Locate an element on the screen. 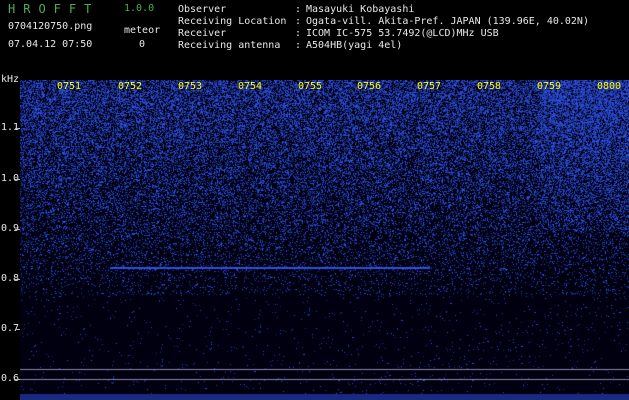 The width and height of the screenshot is (629, 400). time-label: 0752 is located at coordinates (130, 86).